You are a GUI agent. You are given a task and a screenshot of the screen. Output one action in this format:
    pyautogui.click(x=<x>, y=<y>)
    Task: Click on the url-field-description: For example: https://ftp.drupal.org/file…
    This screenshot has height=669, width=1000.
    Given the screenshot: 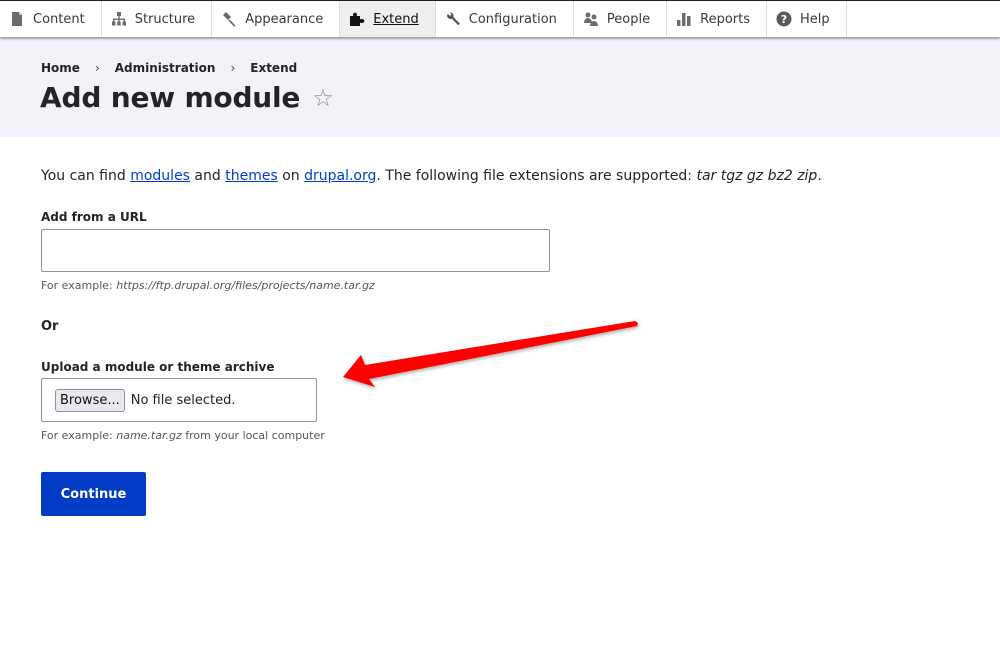 What is the action you would take?
    pyautogui.click(x=208, y=285)
    